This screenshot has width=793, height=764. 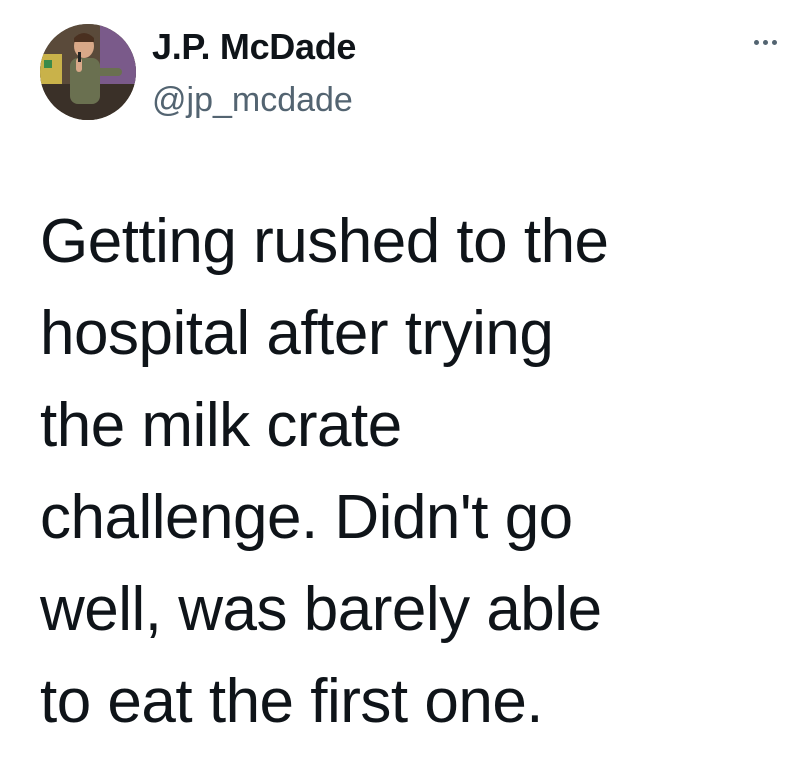 What do you see at coordinates (254, 47) in the screenshot?
I see `author-display-name: J.P. McDade` at bounding box center [254, 47].